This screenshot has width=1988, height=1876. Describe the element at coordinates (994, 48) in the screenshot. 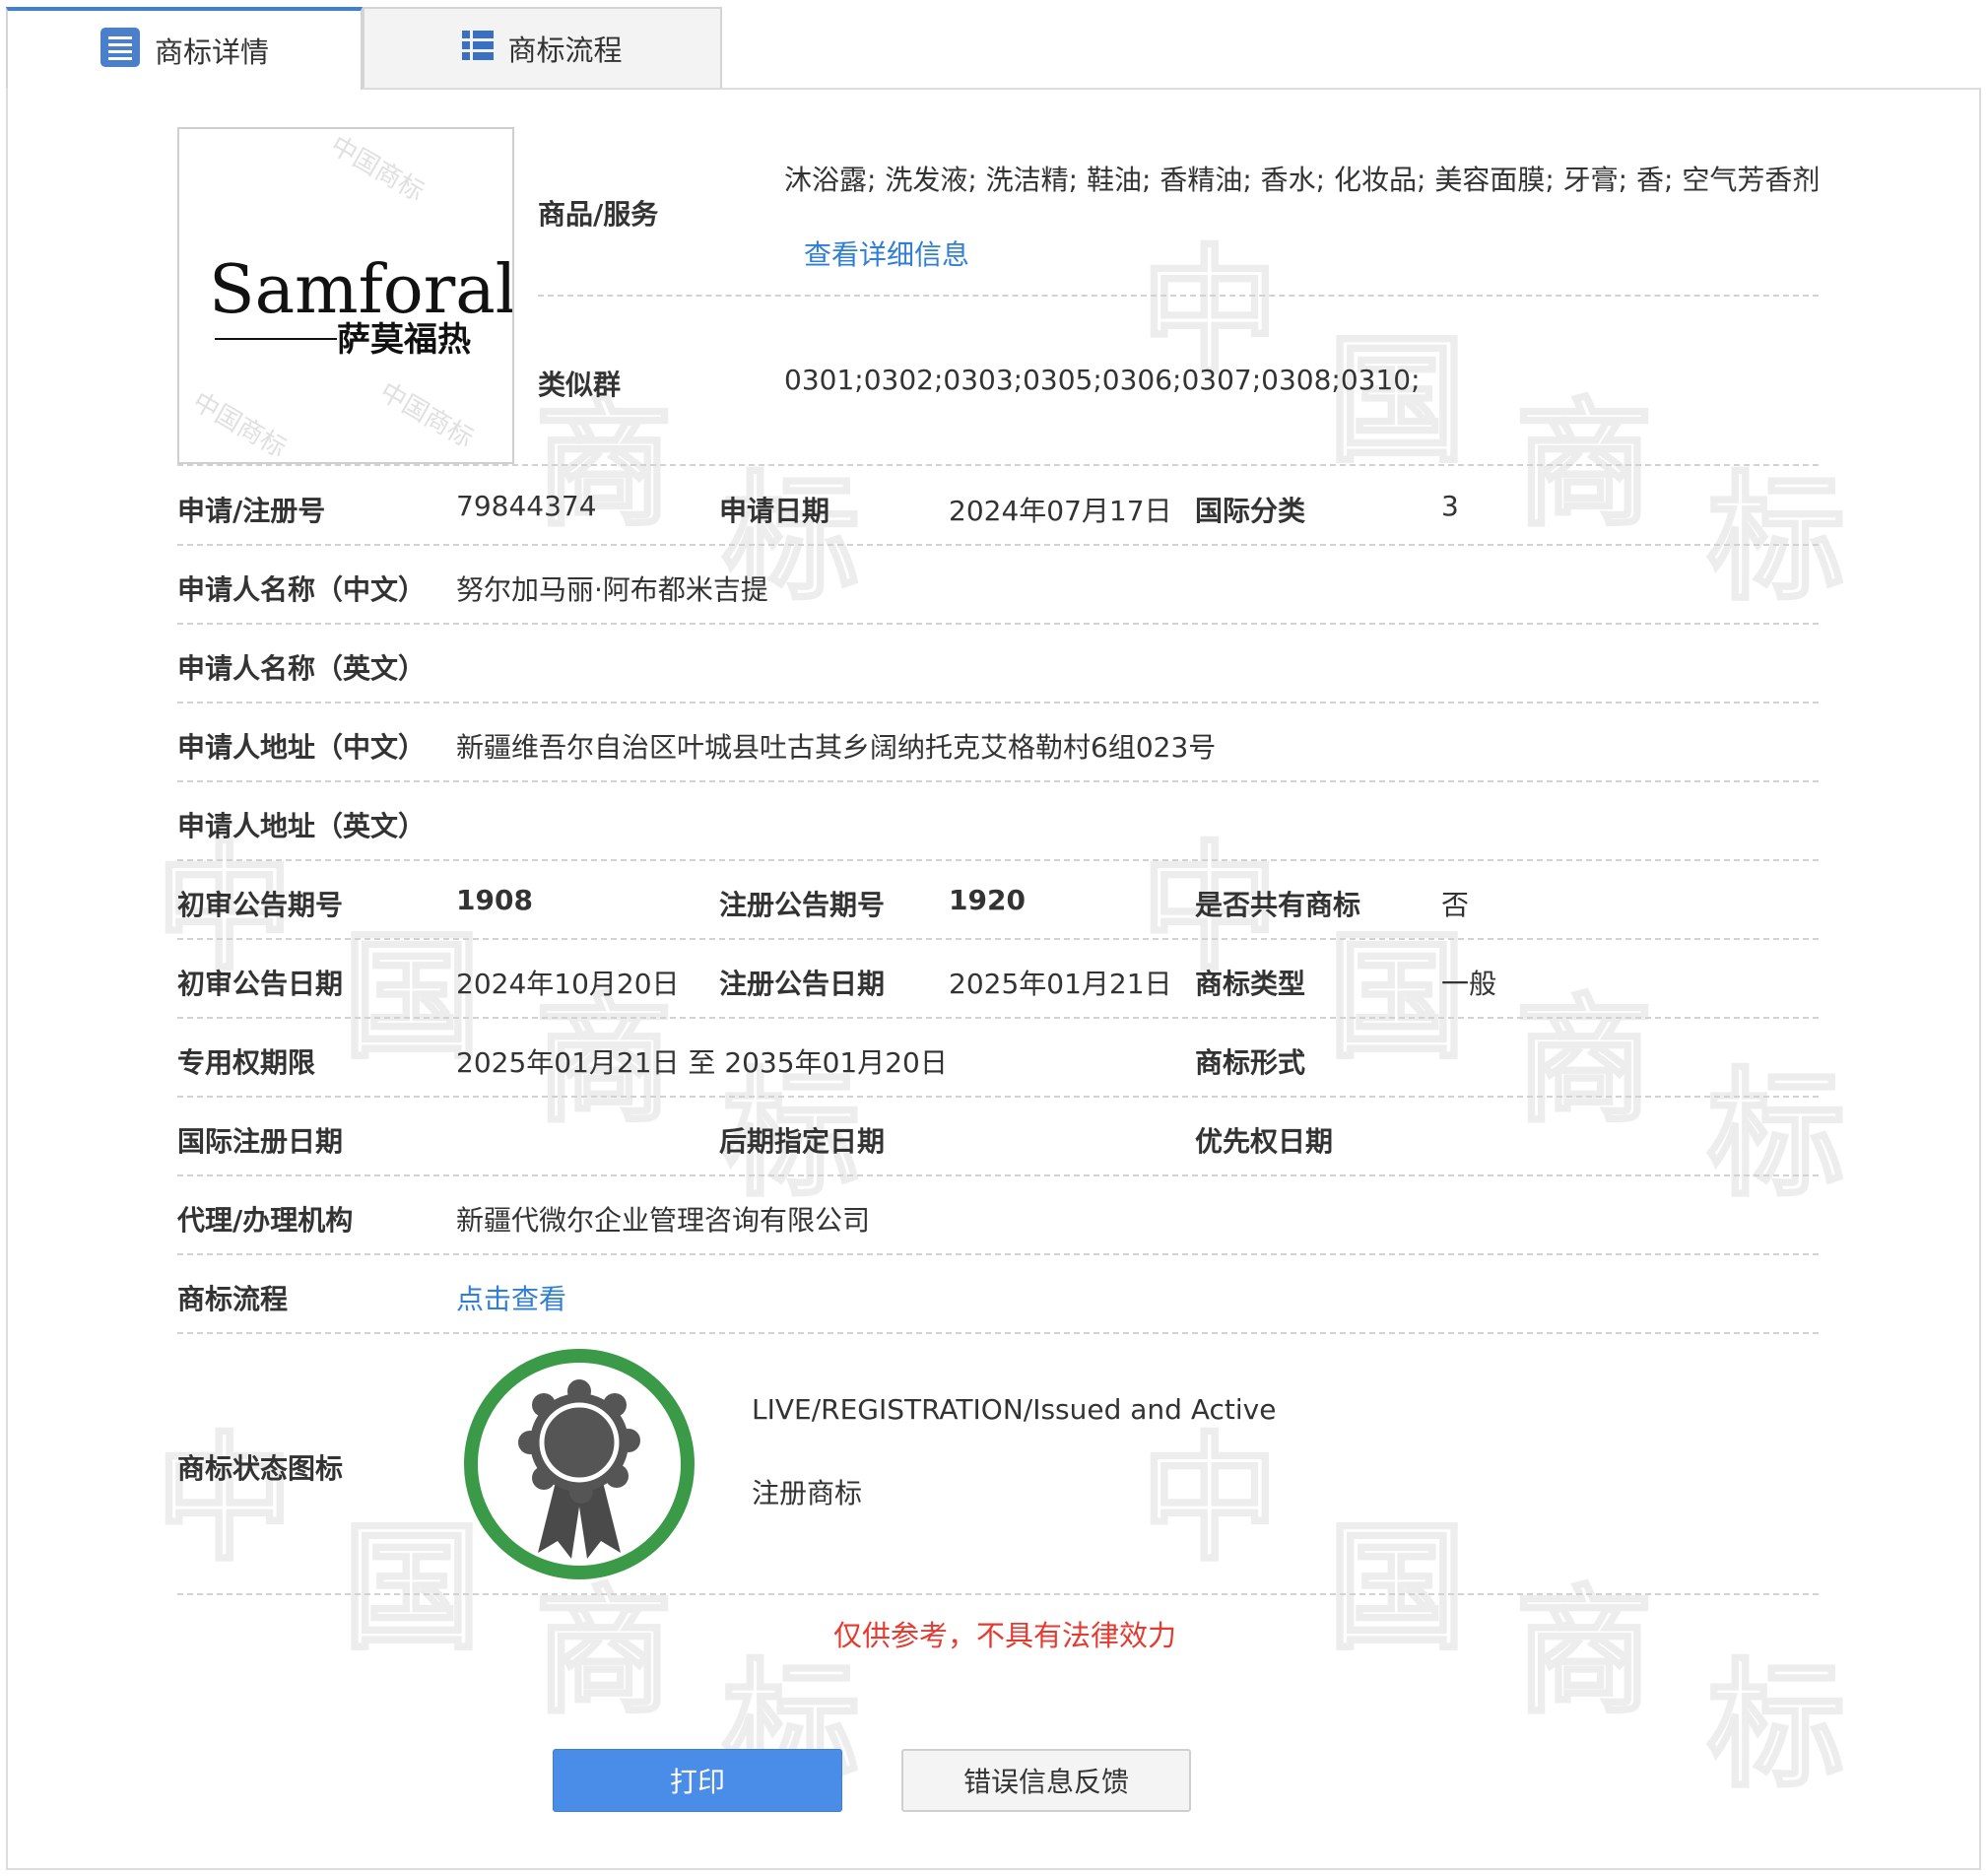

I see `tab-bar: 商标详情 商标流程` at that location.